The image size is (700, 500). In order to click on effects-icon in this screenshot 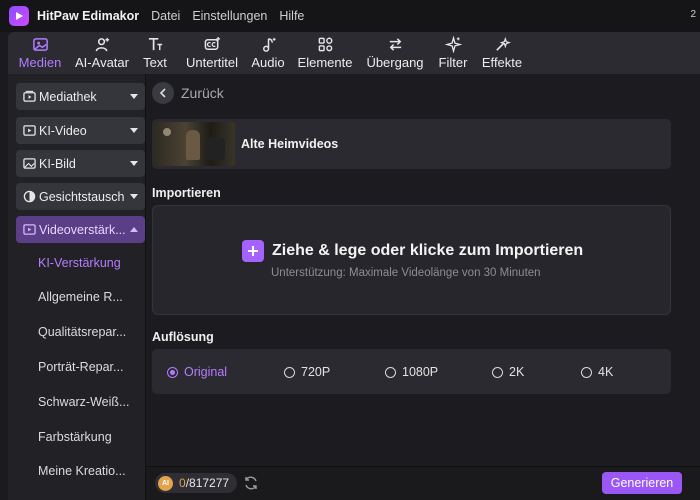, I will do `click(502, 44)`.